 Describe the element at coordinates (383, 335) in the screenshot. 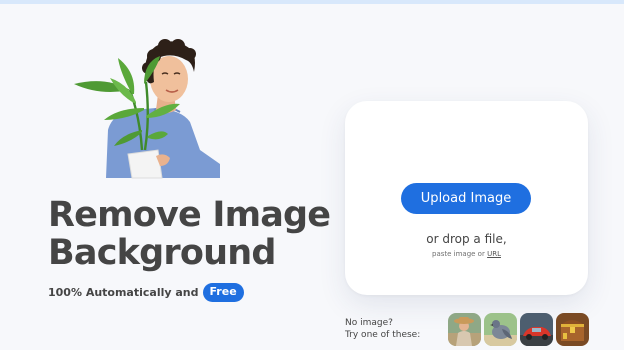

I see `sample-prompt-line-2: Try one of these:` at that location.